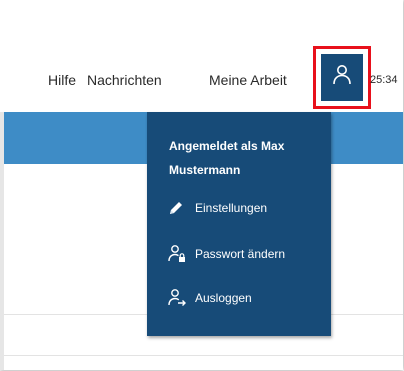 The image size is (404, 371). What do you see at coordinates (231, 208) in the screenshot?
I see `menu-item-label: Einstellungen` at bounding box center [231, 208].